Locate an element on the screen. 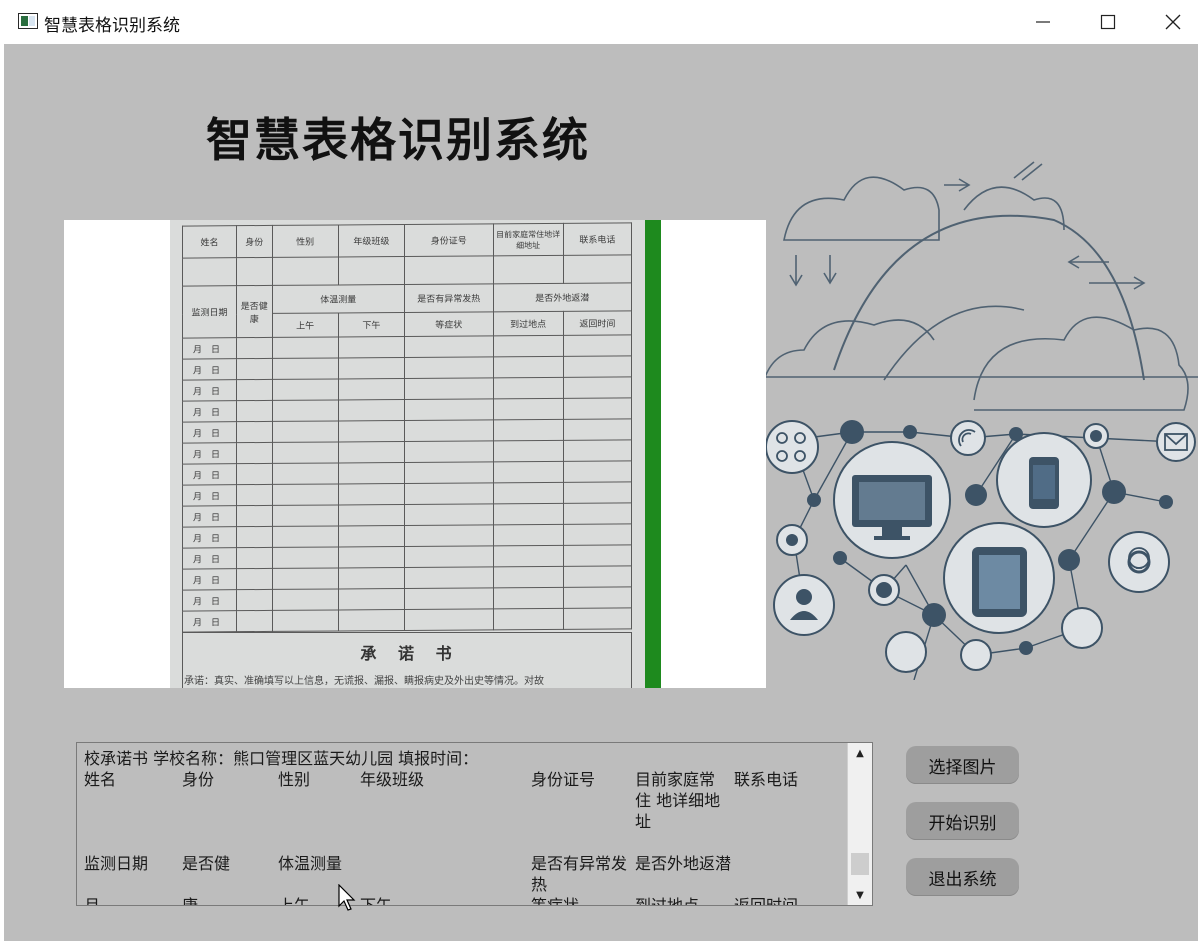 The width and height of the screenshot is (1198, 941). result-cell: 是否外地返潜 is located at coordinates (683, 863).